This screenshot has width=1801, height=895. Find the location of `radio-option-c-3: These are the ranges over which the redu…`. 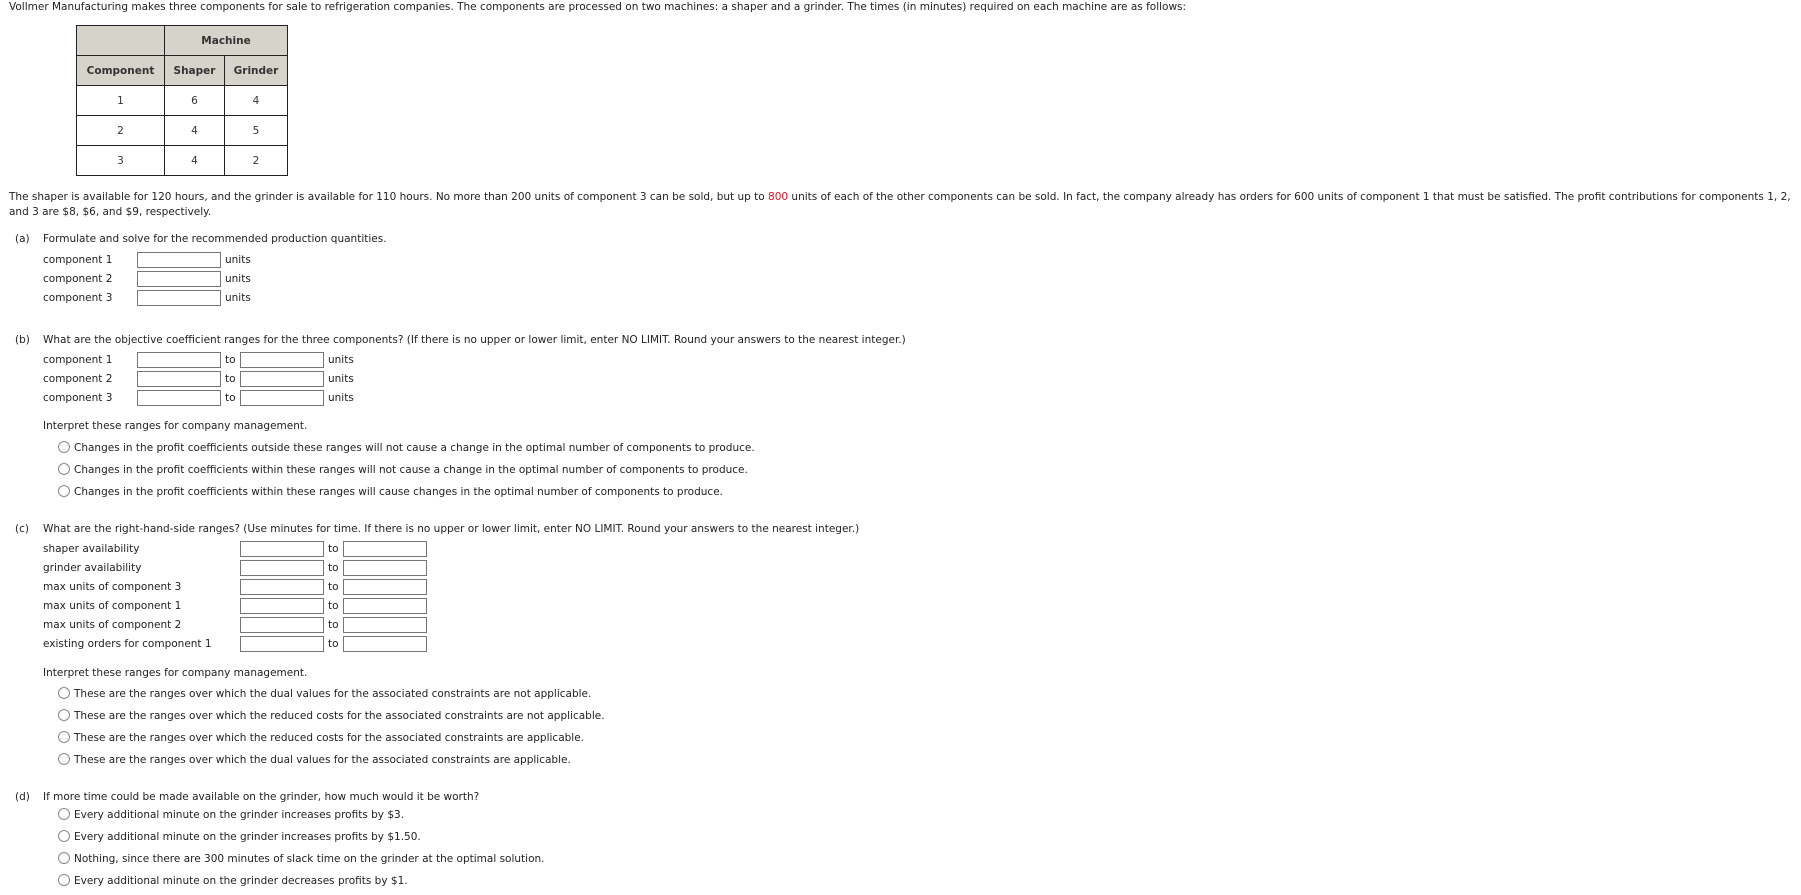

radio-option-c-3: These are the ranges over which the redu… is located at coordinates (321, 738).